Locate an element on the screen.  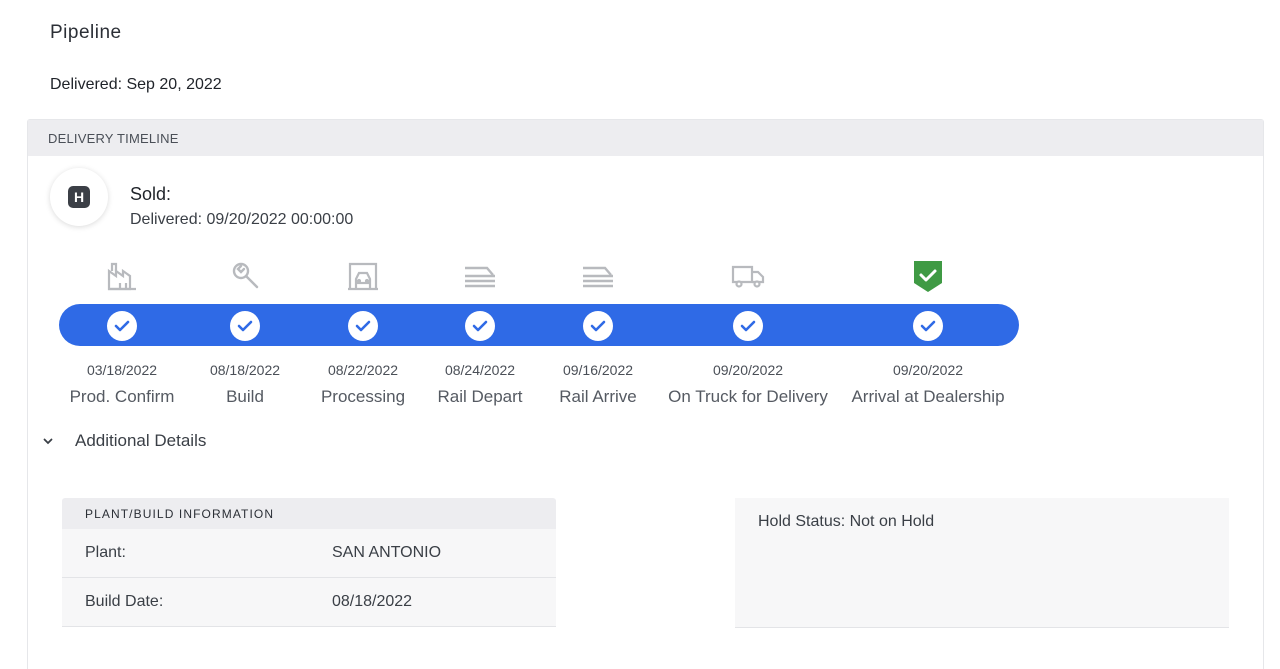
table-row: Build Date: 08/18/2022 is located at coordinates (309, 602).